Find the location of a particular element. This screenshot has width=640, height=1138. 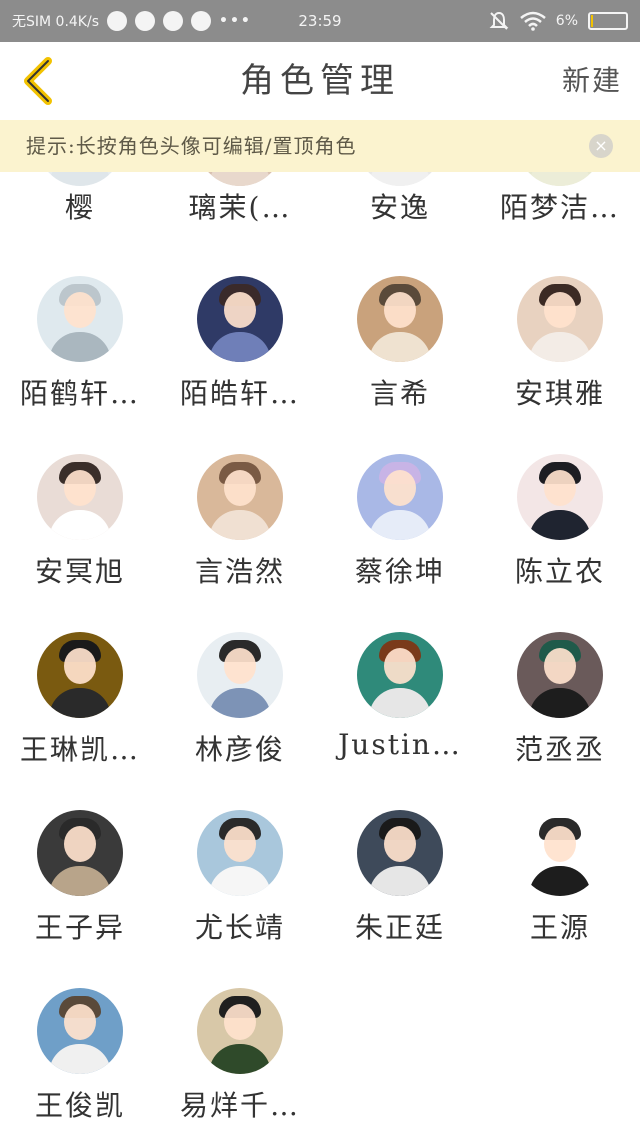

battery-fill is located at coordinates (592, 21).